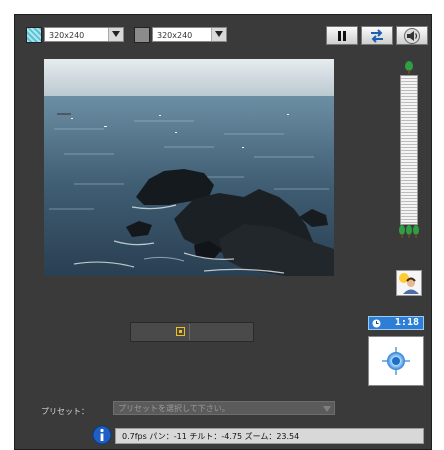 The image size is (444, 450). I want to click on person-icon, so click(409, 283).